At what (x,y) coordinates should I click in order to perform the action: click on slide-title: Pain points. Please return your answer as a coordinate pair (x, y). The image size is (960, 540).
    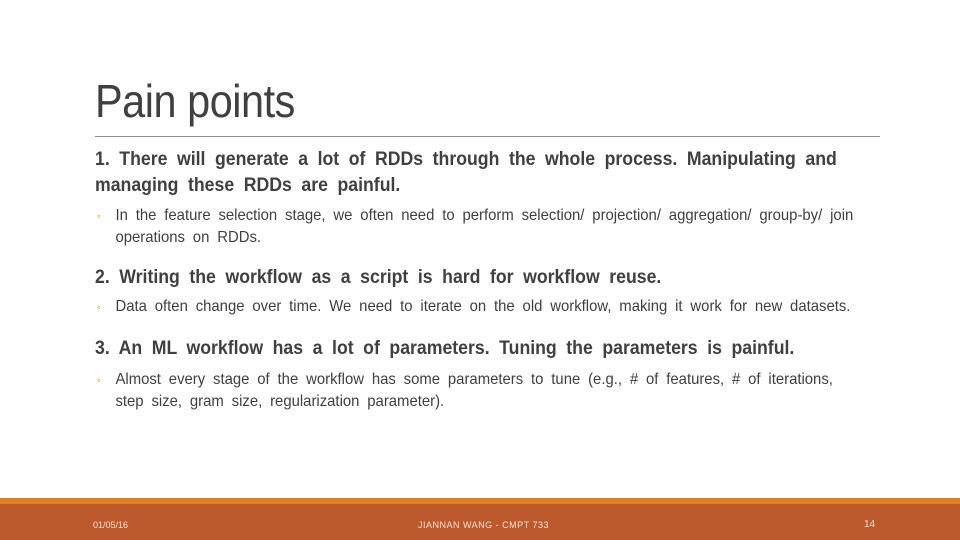
    Looking at the image, I should click on (195, 101).